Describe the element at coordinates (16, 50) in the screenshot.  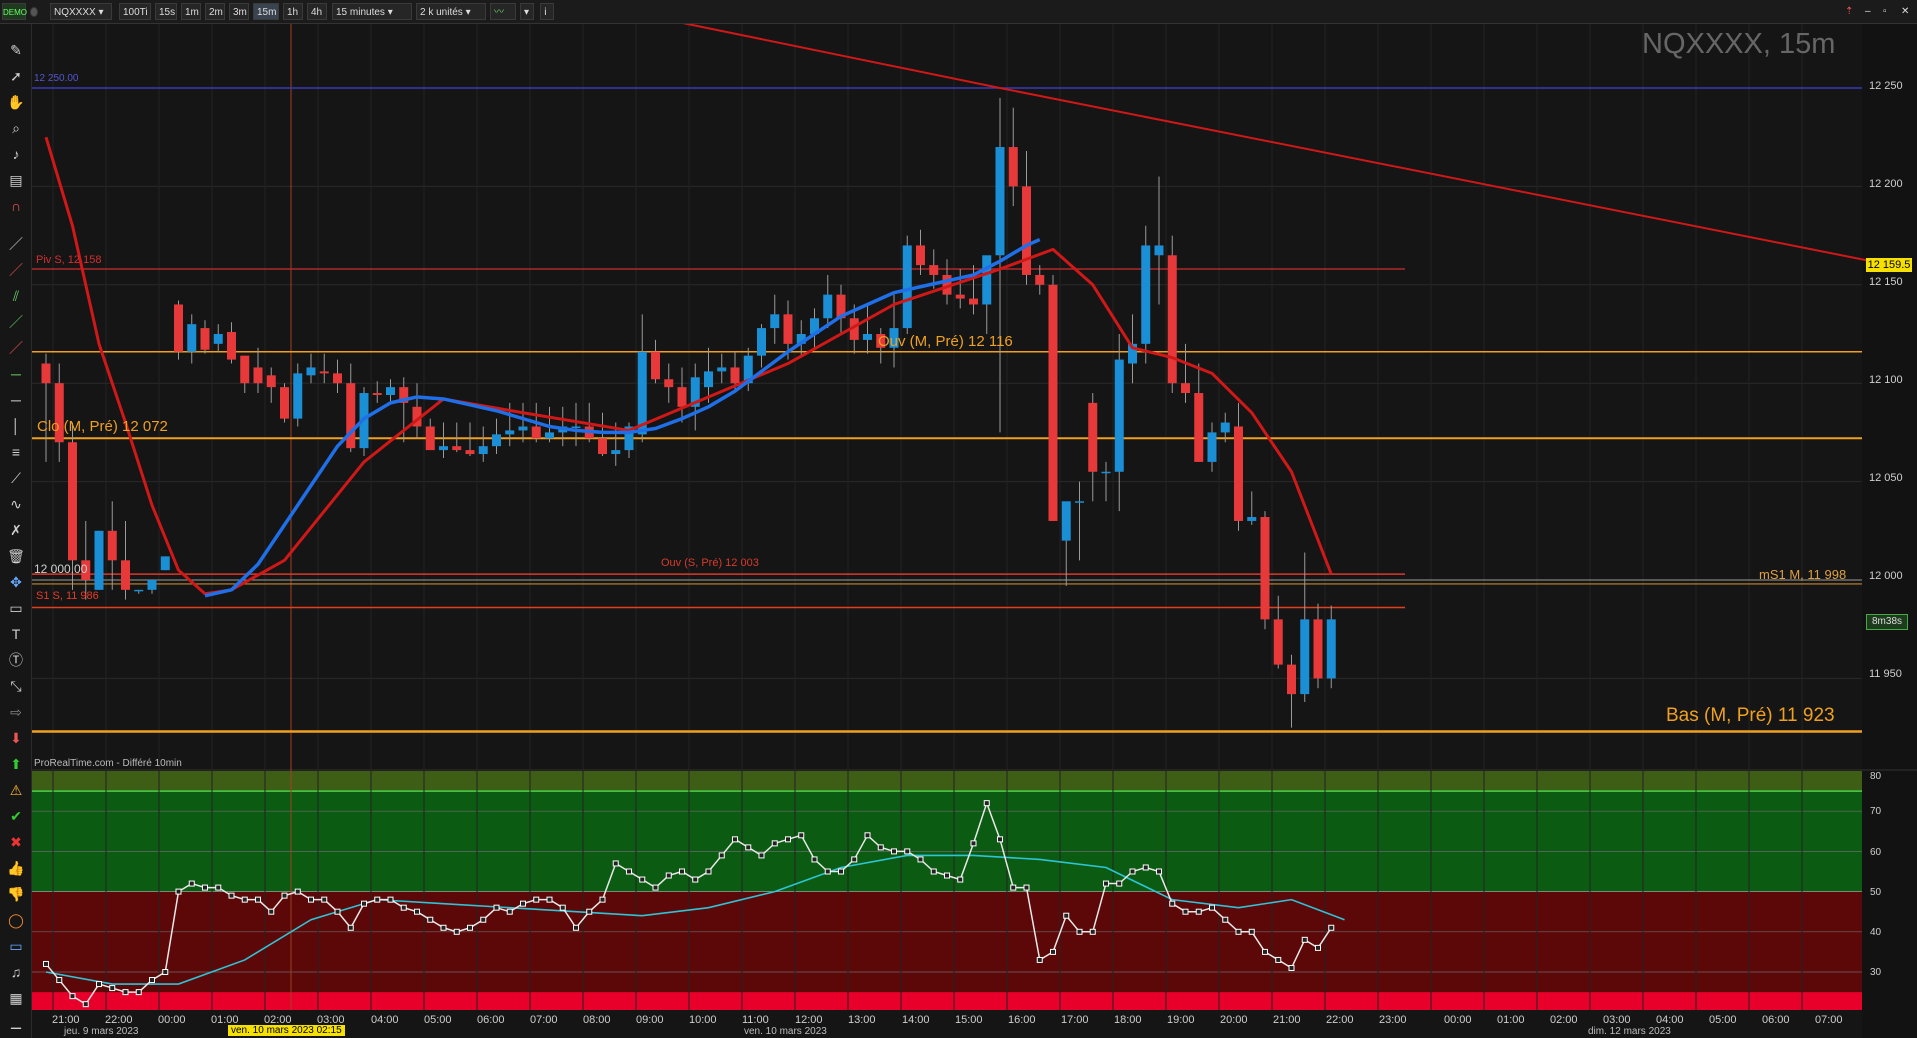
I see `pencil-icon: ✎` at that location.